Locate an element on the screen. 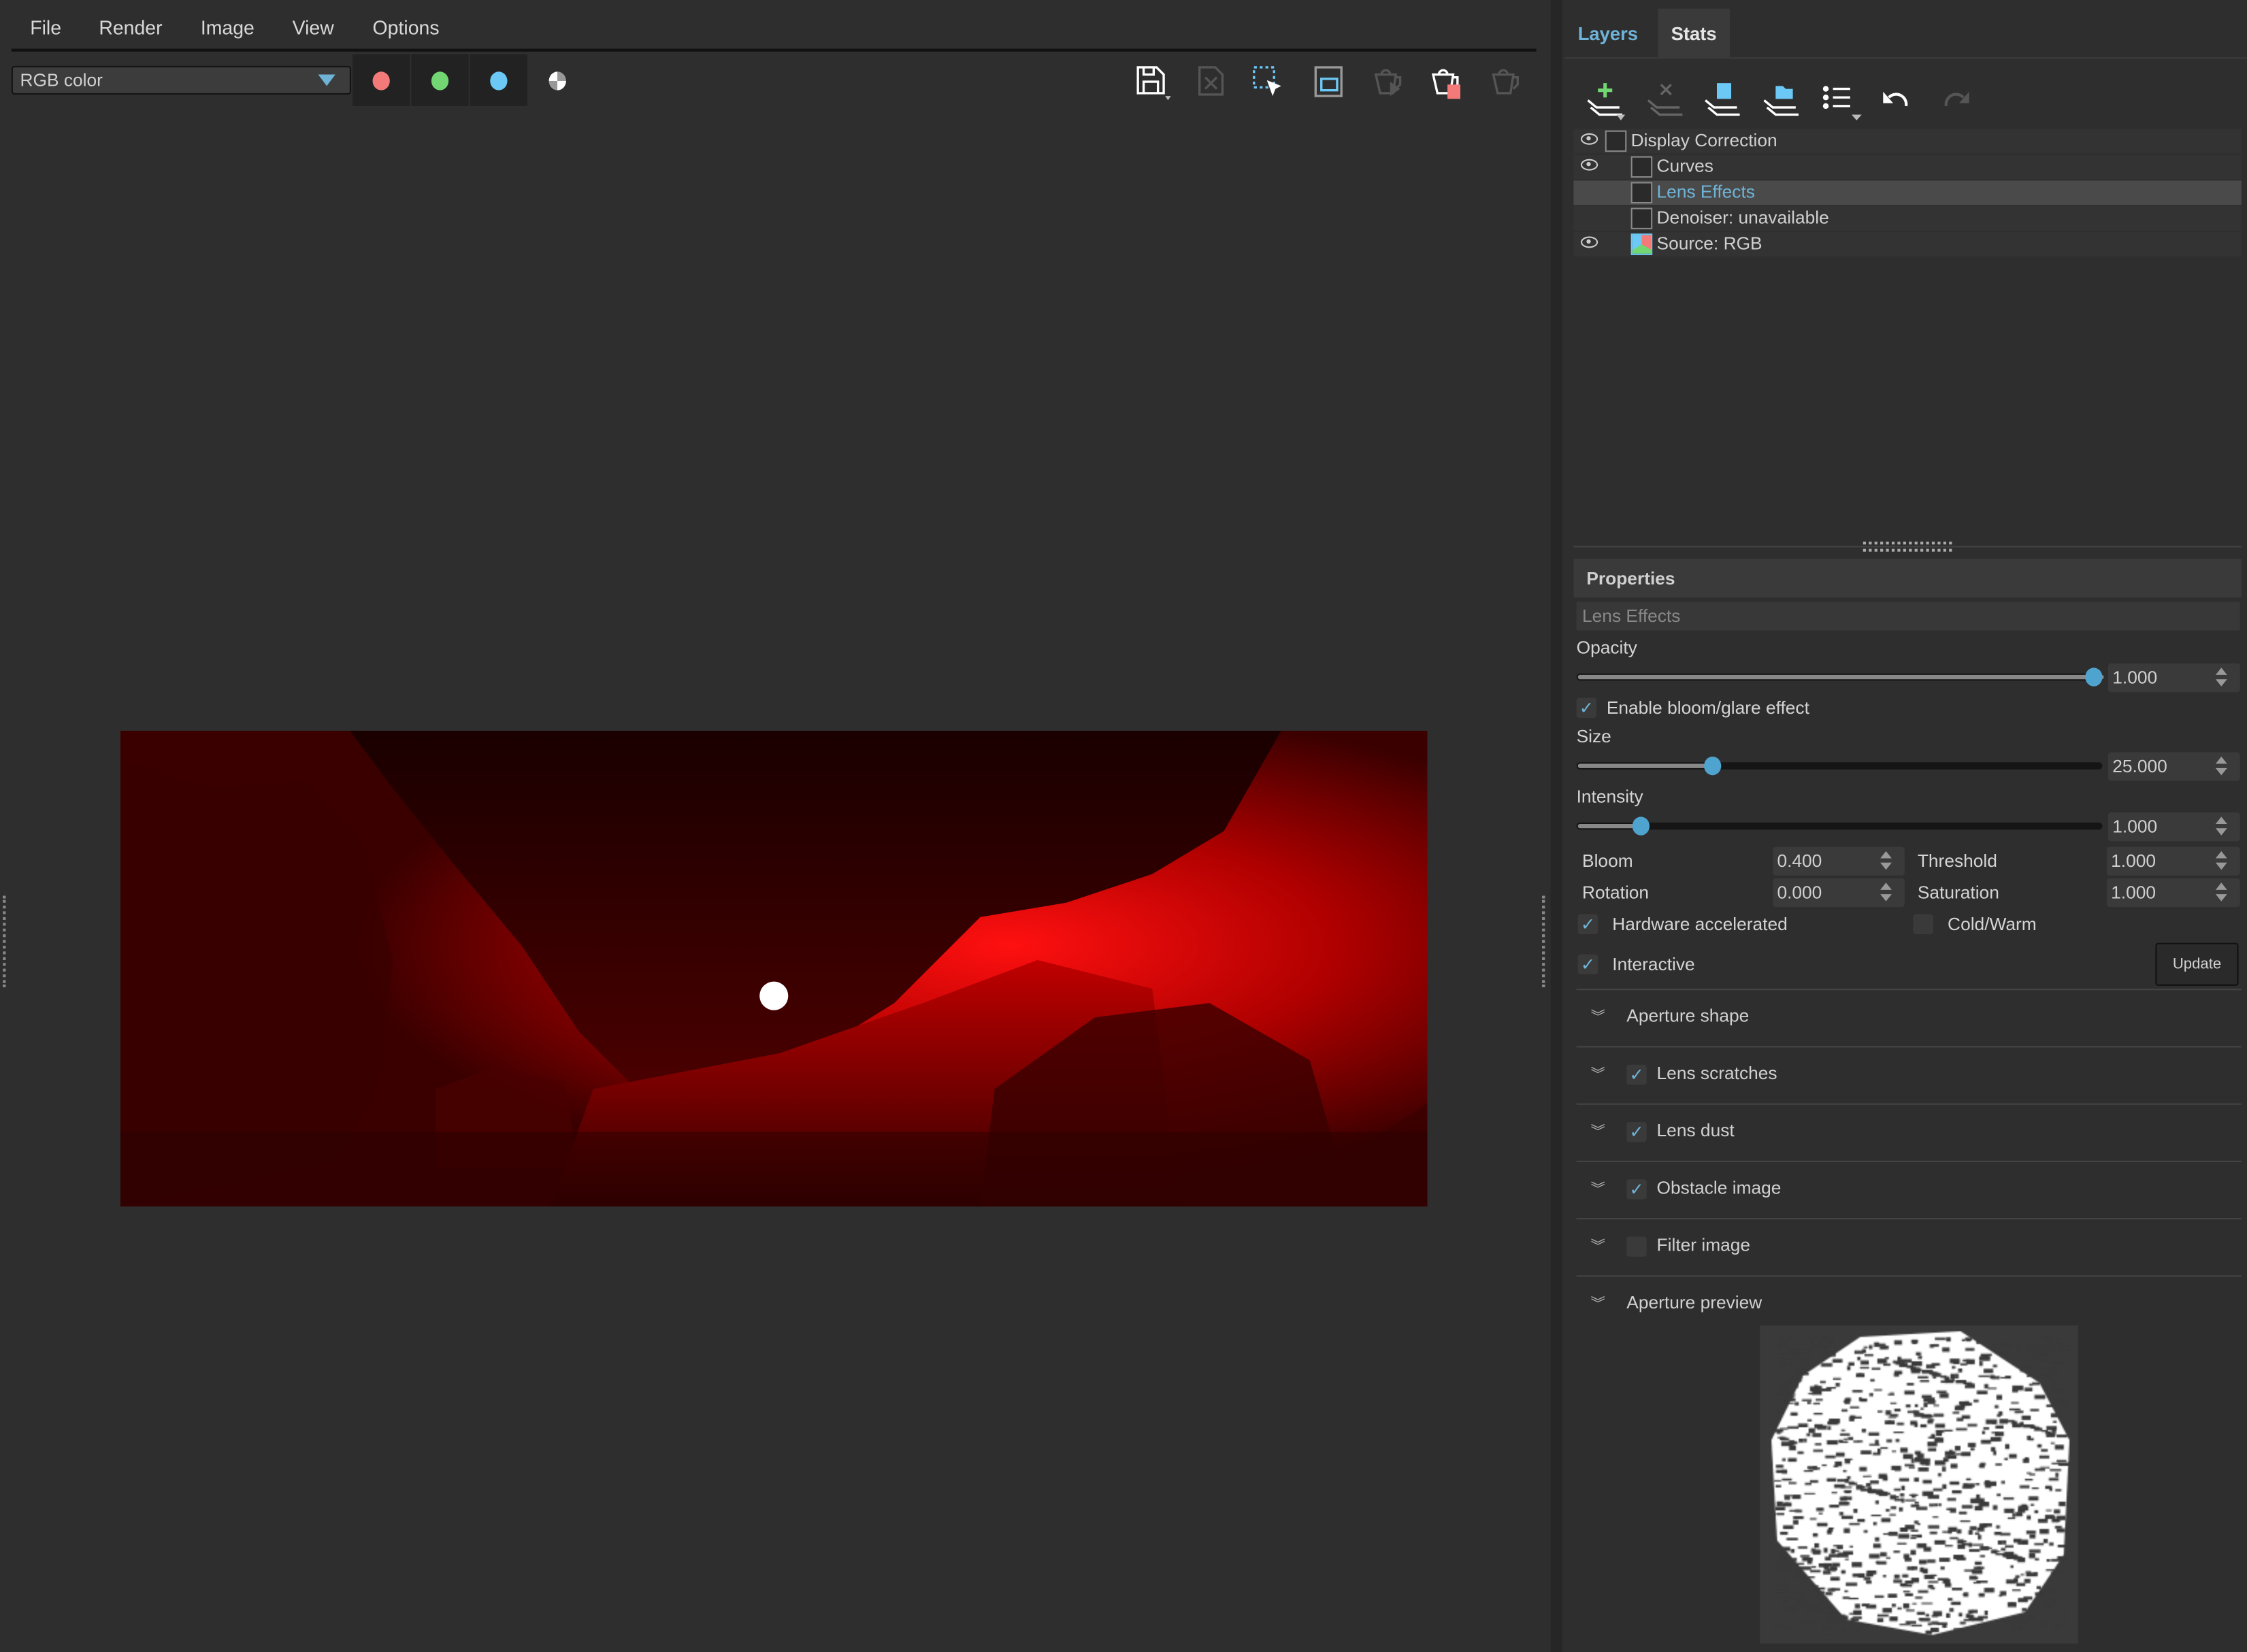 The height and width of the screenshot is (1652, 2247). layer-row: Denoiser: unavailable is located at coordinates (1908, 219).